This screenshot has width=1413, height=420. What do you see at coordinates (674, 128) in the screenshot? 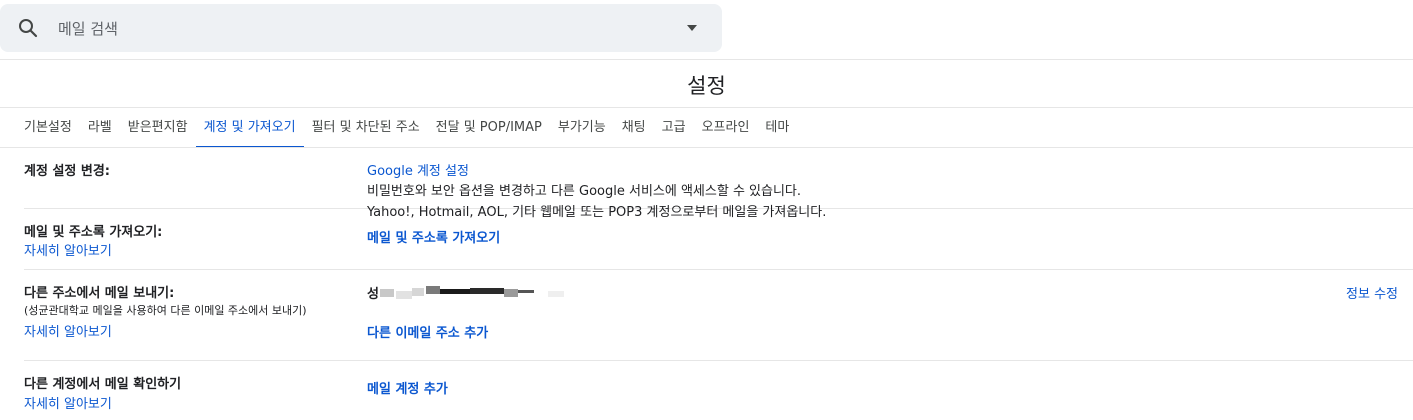
I see `tab-advanced: 고급` at bounding box center [674, 128].